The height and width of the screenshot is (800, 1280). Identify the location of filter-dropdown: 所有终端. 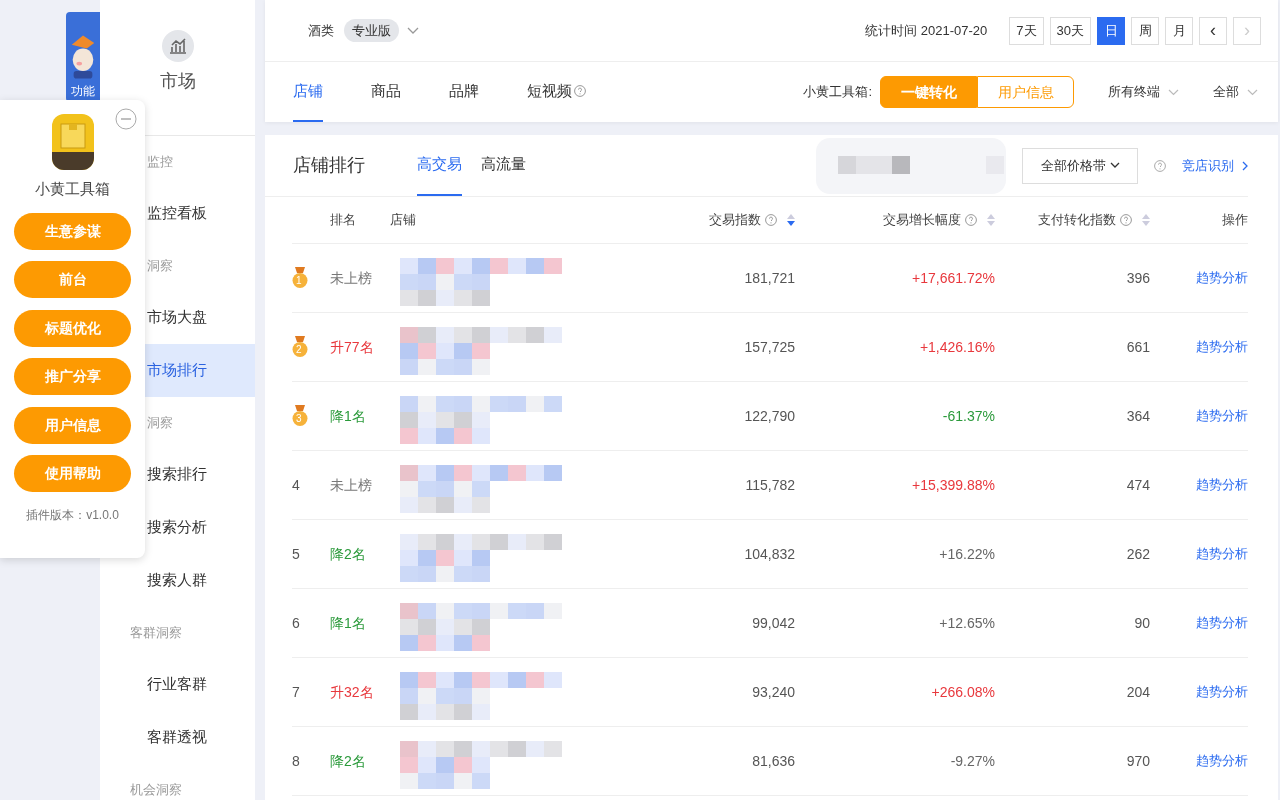
(1143, 92).